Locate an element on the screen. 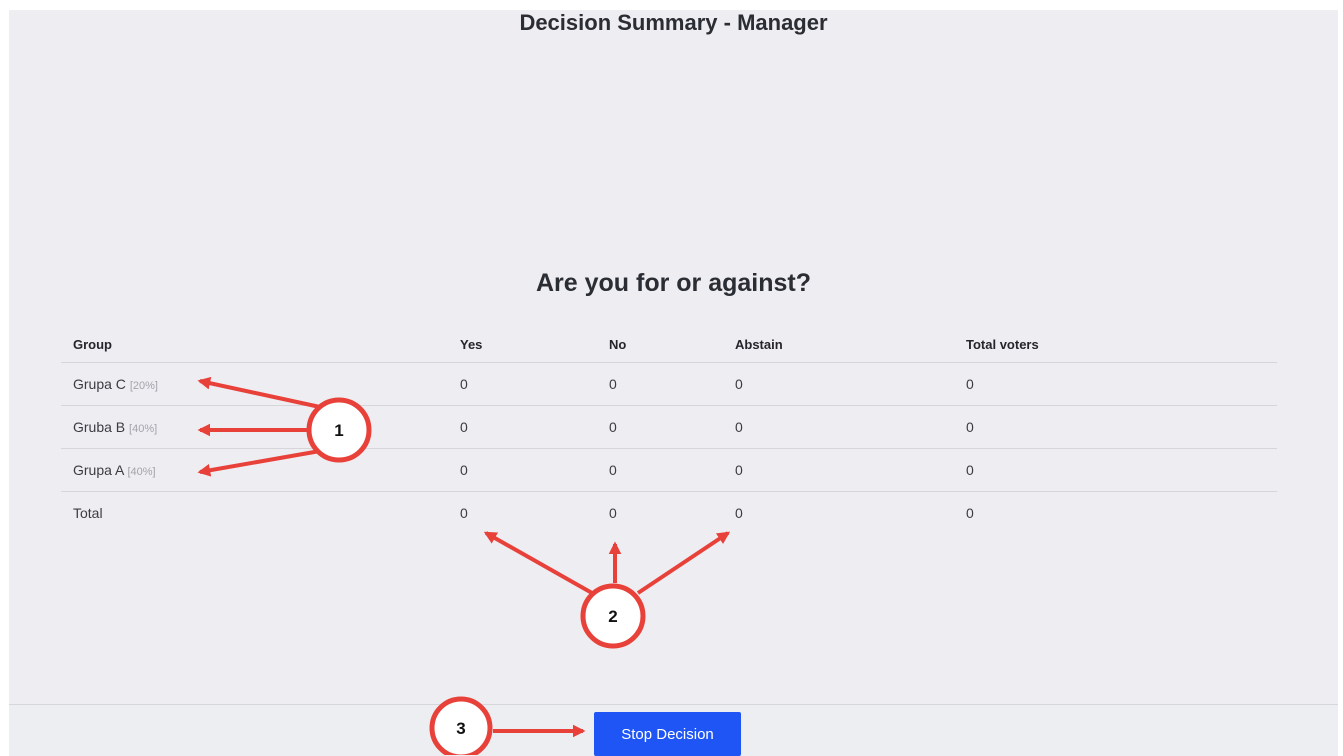 Image resolution: width=1343 pixels, height=756 pixels. group-label: Grupa A is located at coordinates (98, 470).